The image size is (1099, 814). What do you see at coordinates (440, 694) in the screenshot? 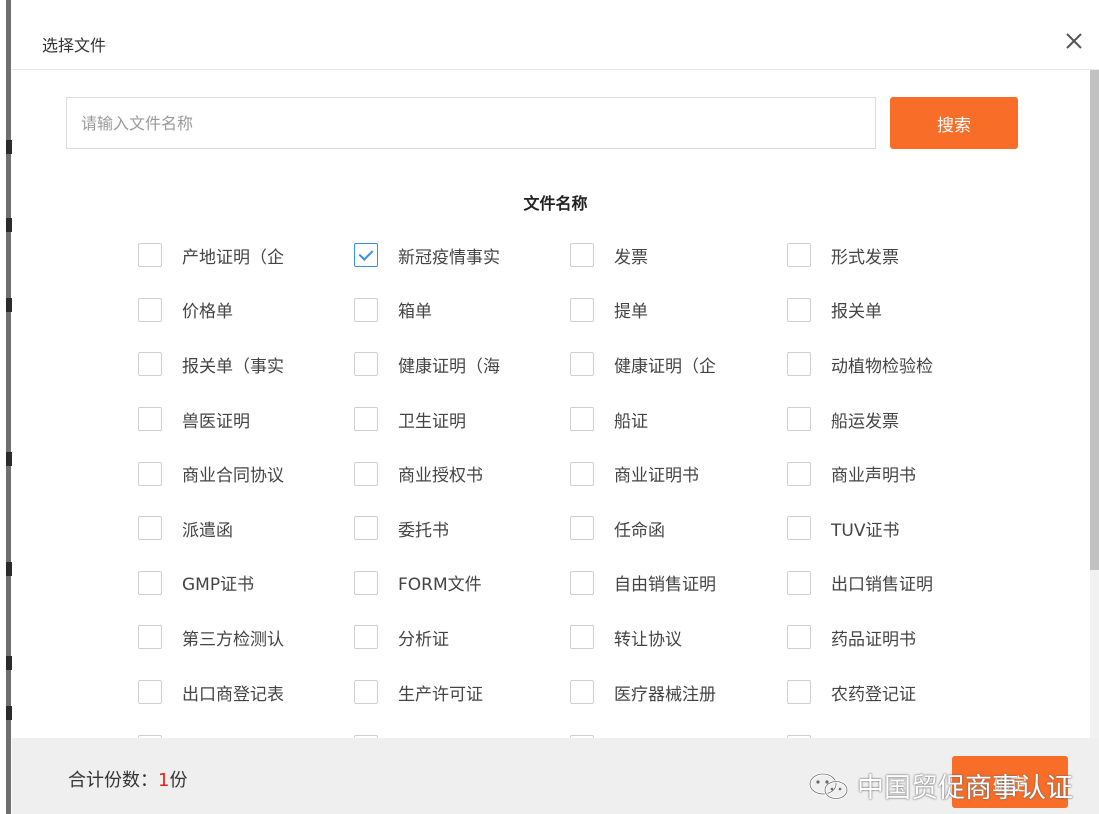
I see `file-label: 生产许可证` at bounding box center [440, 694].